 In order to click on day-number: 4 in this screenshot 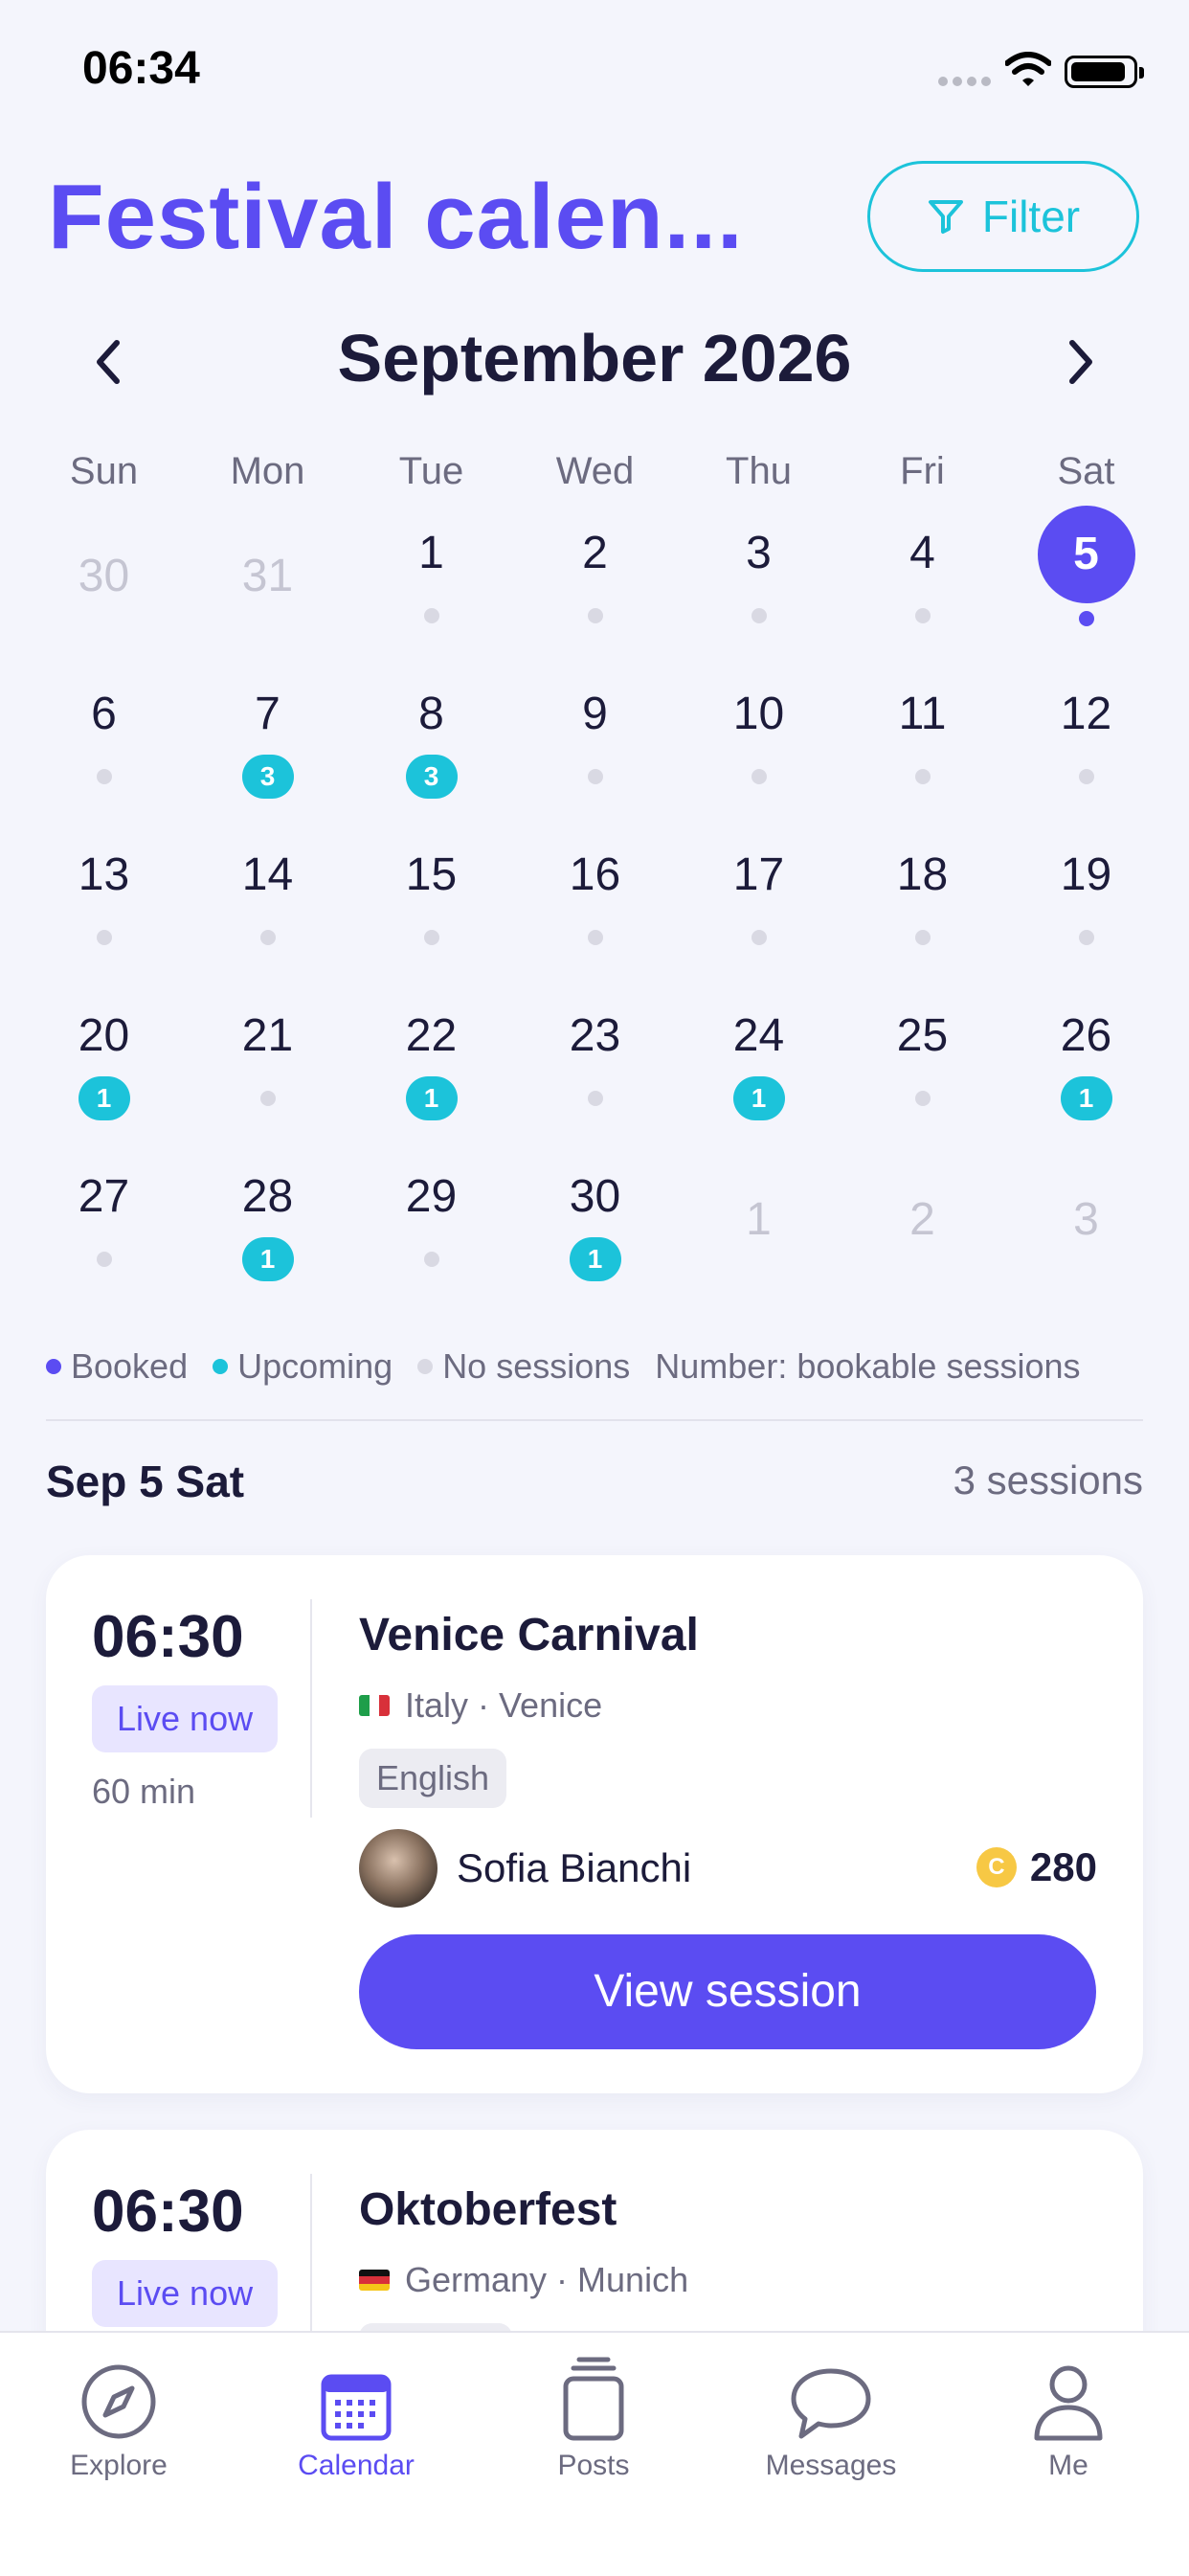, I will do `click(922, 553)`.